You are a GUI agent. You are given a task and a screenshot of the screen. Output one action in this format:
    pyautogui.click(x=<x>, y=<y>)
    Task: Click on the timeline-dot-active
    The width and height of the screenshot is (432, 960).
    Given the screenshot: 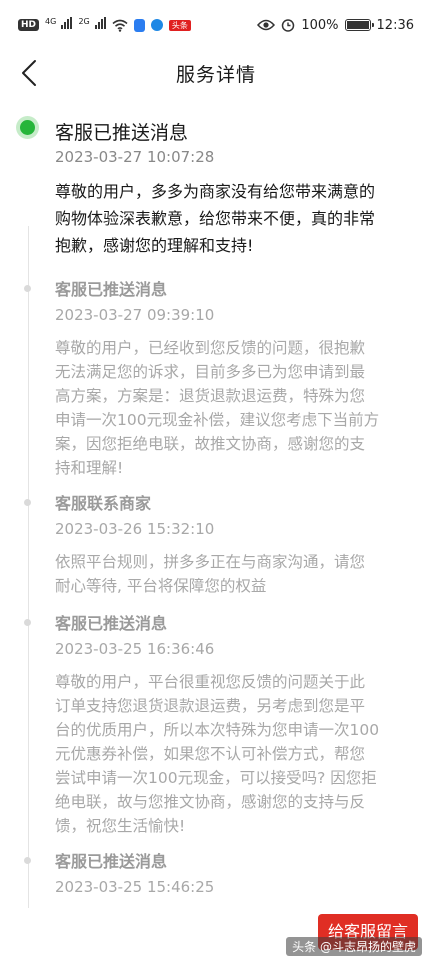 What is the action you would take?
    pyautogui.click(x=27, y=127)
    